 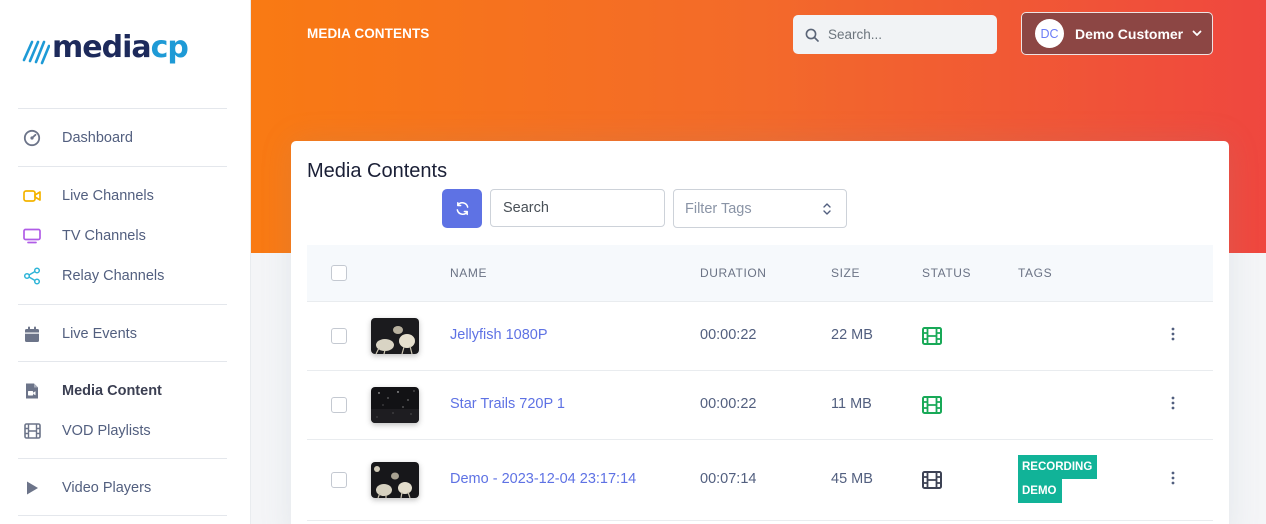 I want to click on filter-tags-placeholder: Filter Tags, so click(x=718, y=208).